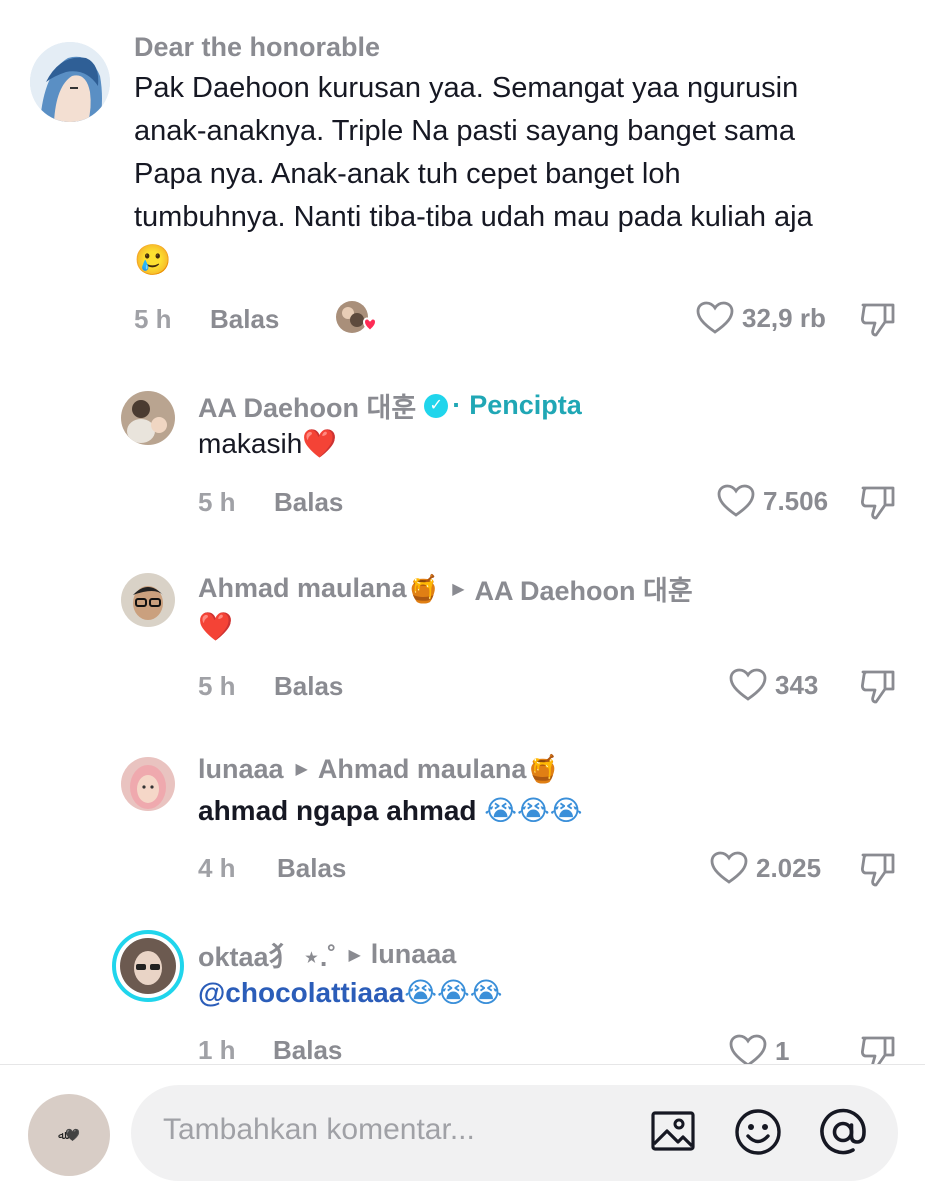 The image size is (925, 1201). Describe the element at coordinates (267, 957) in the screenshot. I see `username-text: oktaa⺨ ⋆.˚` at that location.